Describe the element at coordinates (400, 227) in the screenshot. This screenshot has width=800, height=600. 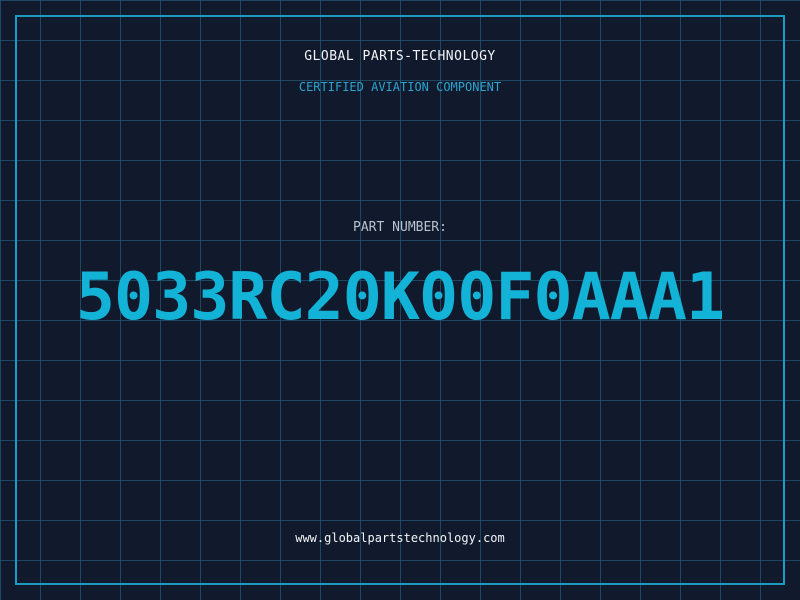
I see `part-number-label: PART NUMBER:` at that location.